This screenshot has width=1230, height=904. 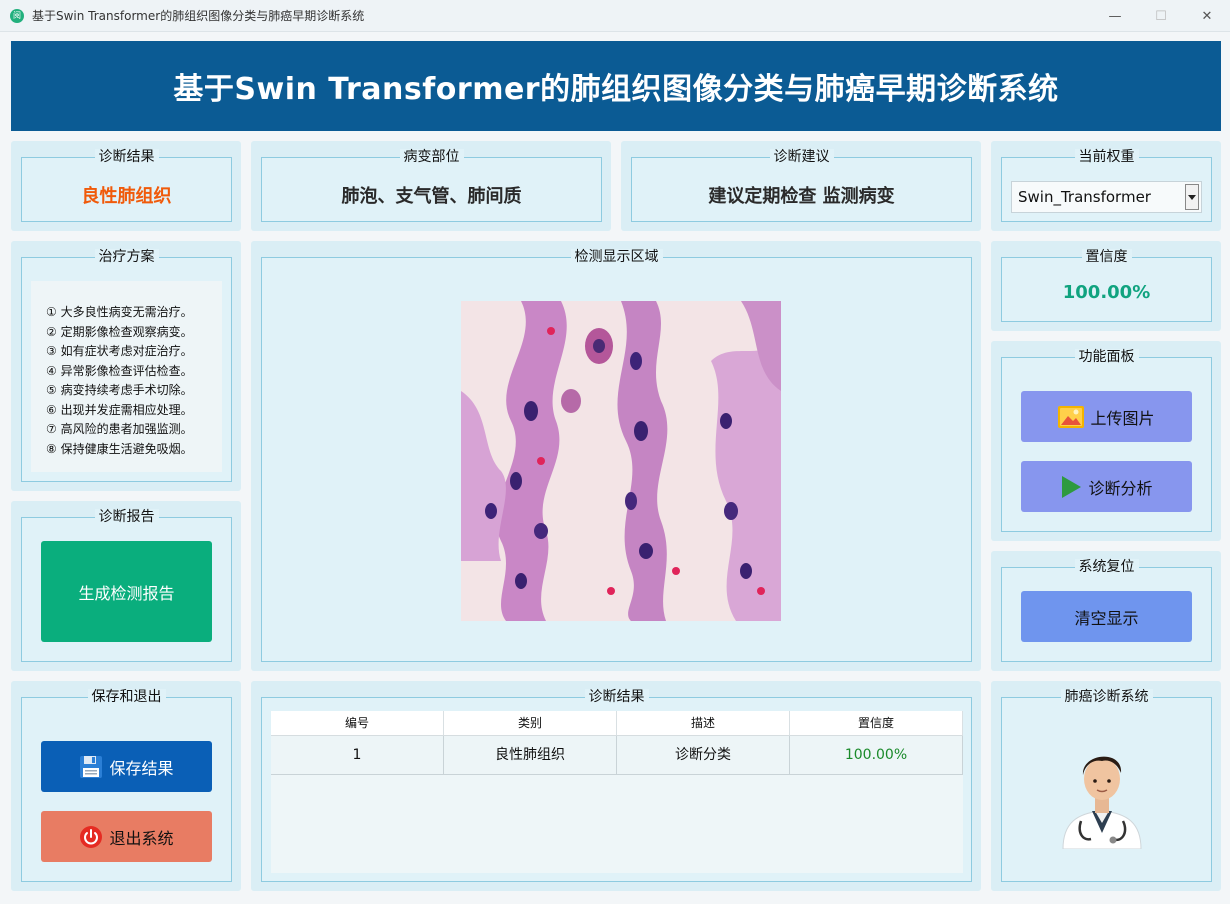 What do you see at coordinates (876, 723) in the screenshot?
I see `column-header: 置信度` at bounding box center [876, 723].